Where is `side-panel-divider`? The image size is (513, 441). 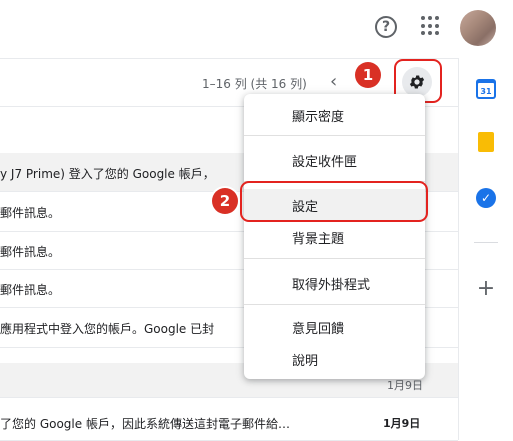
side-panel-divider is located at coordinates (486, 242).